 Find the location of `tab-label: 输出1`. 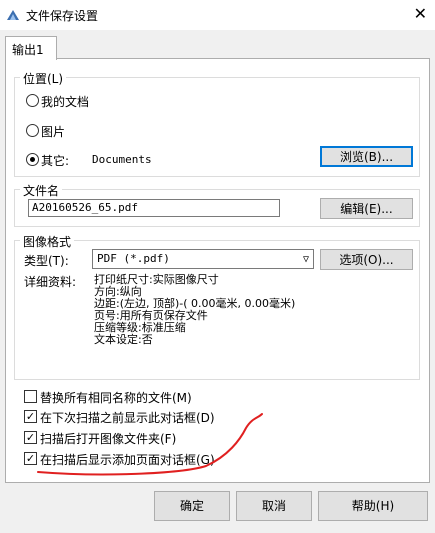

tab-label: 输出1 is located at coordinates (28, 50).